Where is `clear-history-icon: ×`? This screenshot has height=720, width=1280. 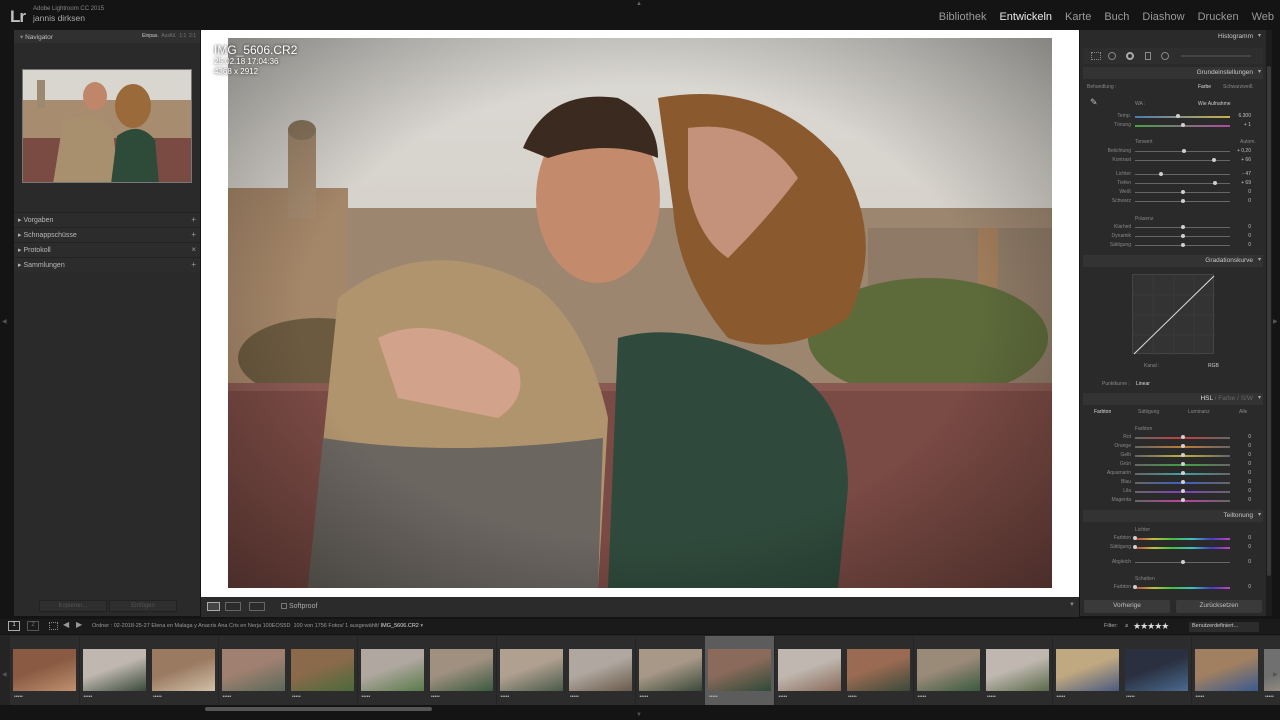
clear-history-icon: × is located at coordinates (193, 249).